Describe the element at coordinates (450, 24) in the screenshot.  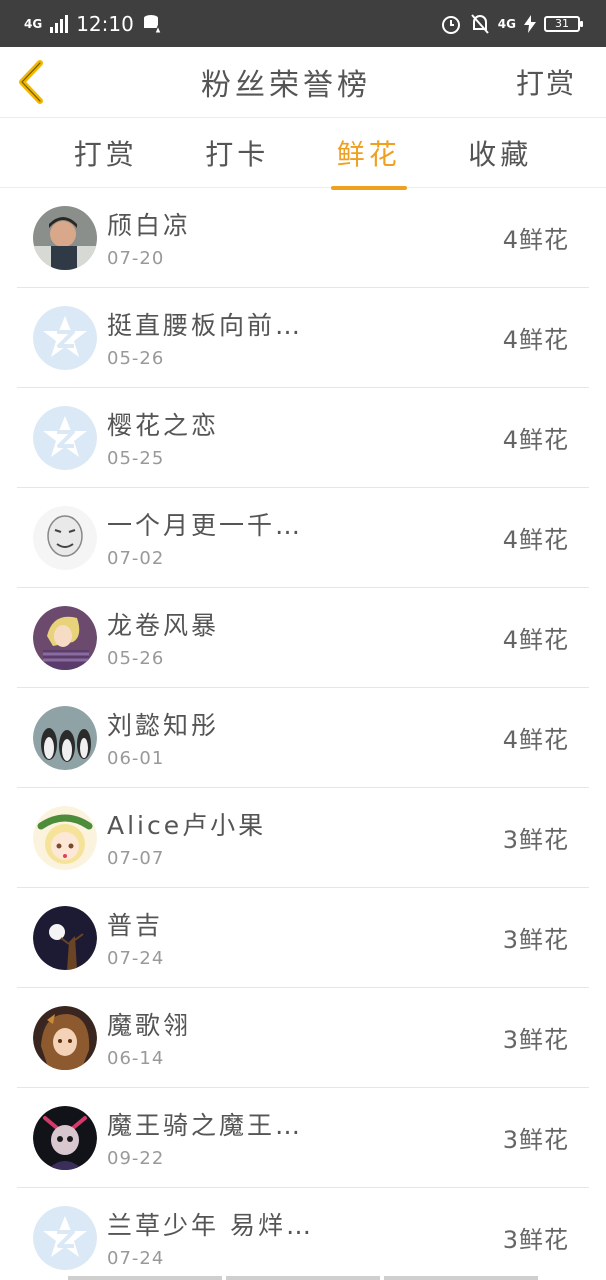
I see `alarm-icon` at that location.